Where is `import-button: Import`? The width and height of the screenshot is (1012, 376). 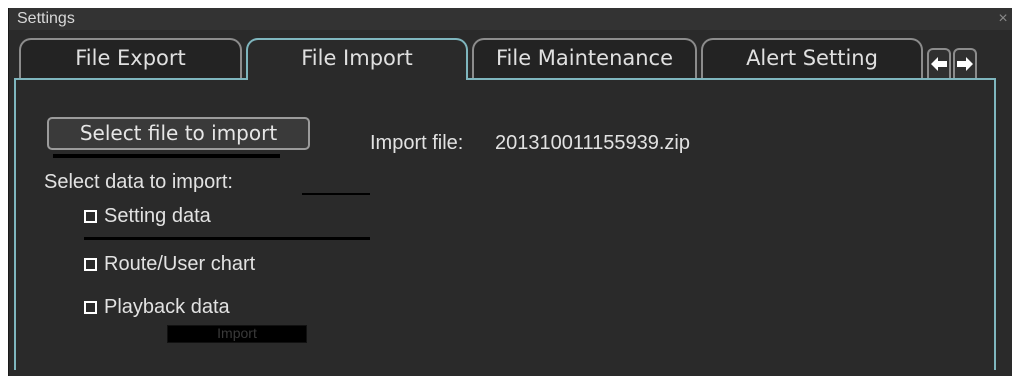
import-button: Import is located at coordinates (237, 334).